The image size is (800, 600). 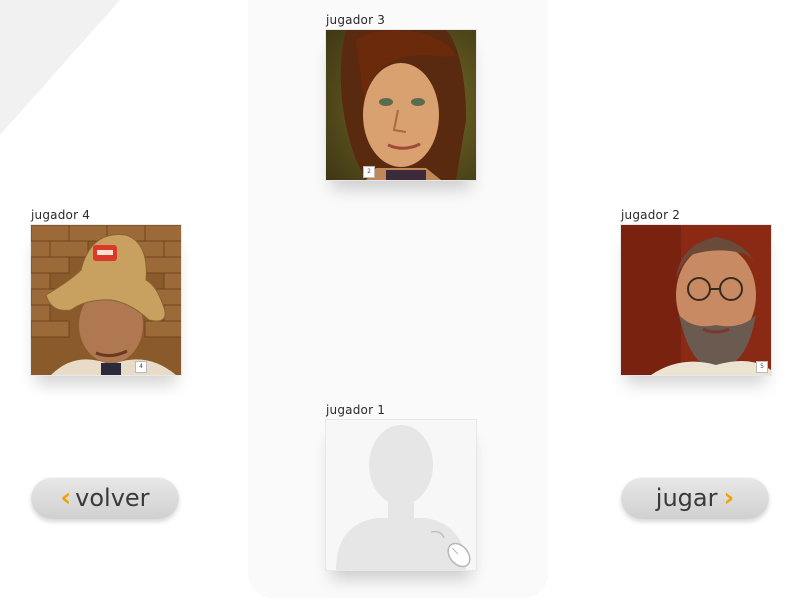 I want to click on chevron-right-icon: ›, so click(x=729, y=498).